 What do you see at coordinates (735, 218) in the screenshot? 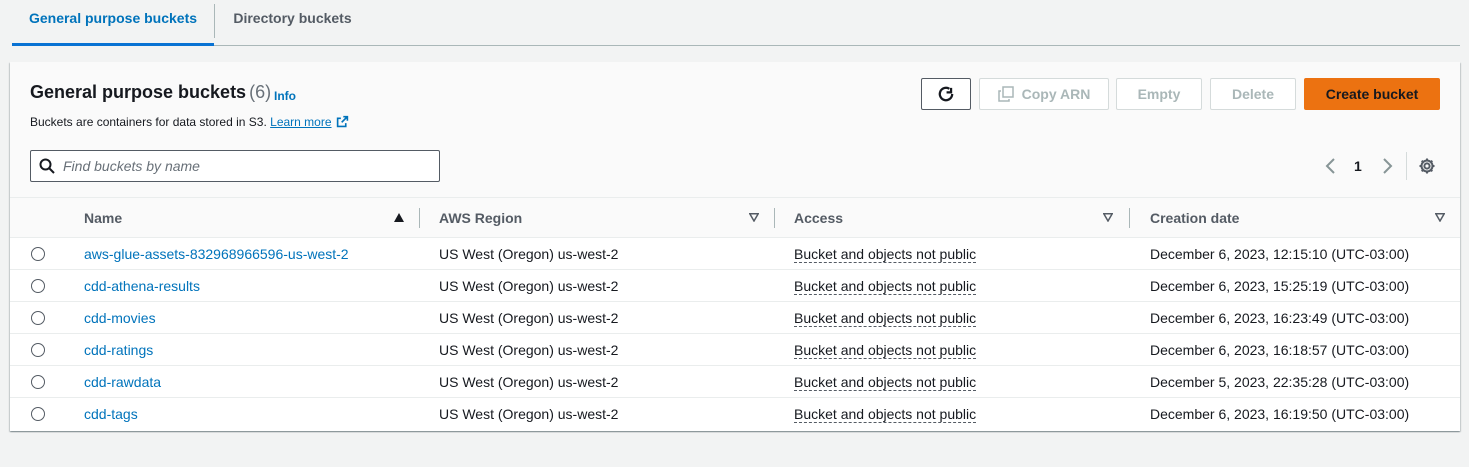
I see `table-header: Name AWS Region Access Creation date` at bounding box center [735, 218].